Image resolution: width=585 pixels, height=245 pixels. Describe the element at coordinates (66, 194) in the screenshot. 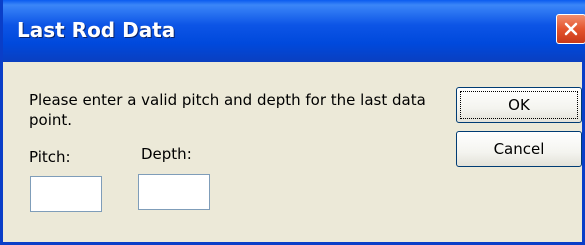

I see `pitch-input` at that location.